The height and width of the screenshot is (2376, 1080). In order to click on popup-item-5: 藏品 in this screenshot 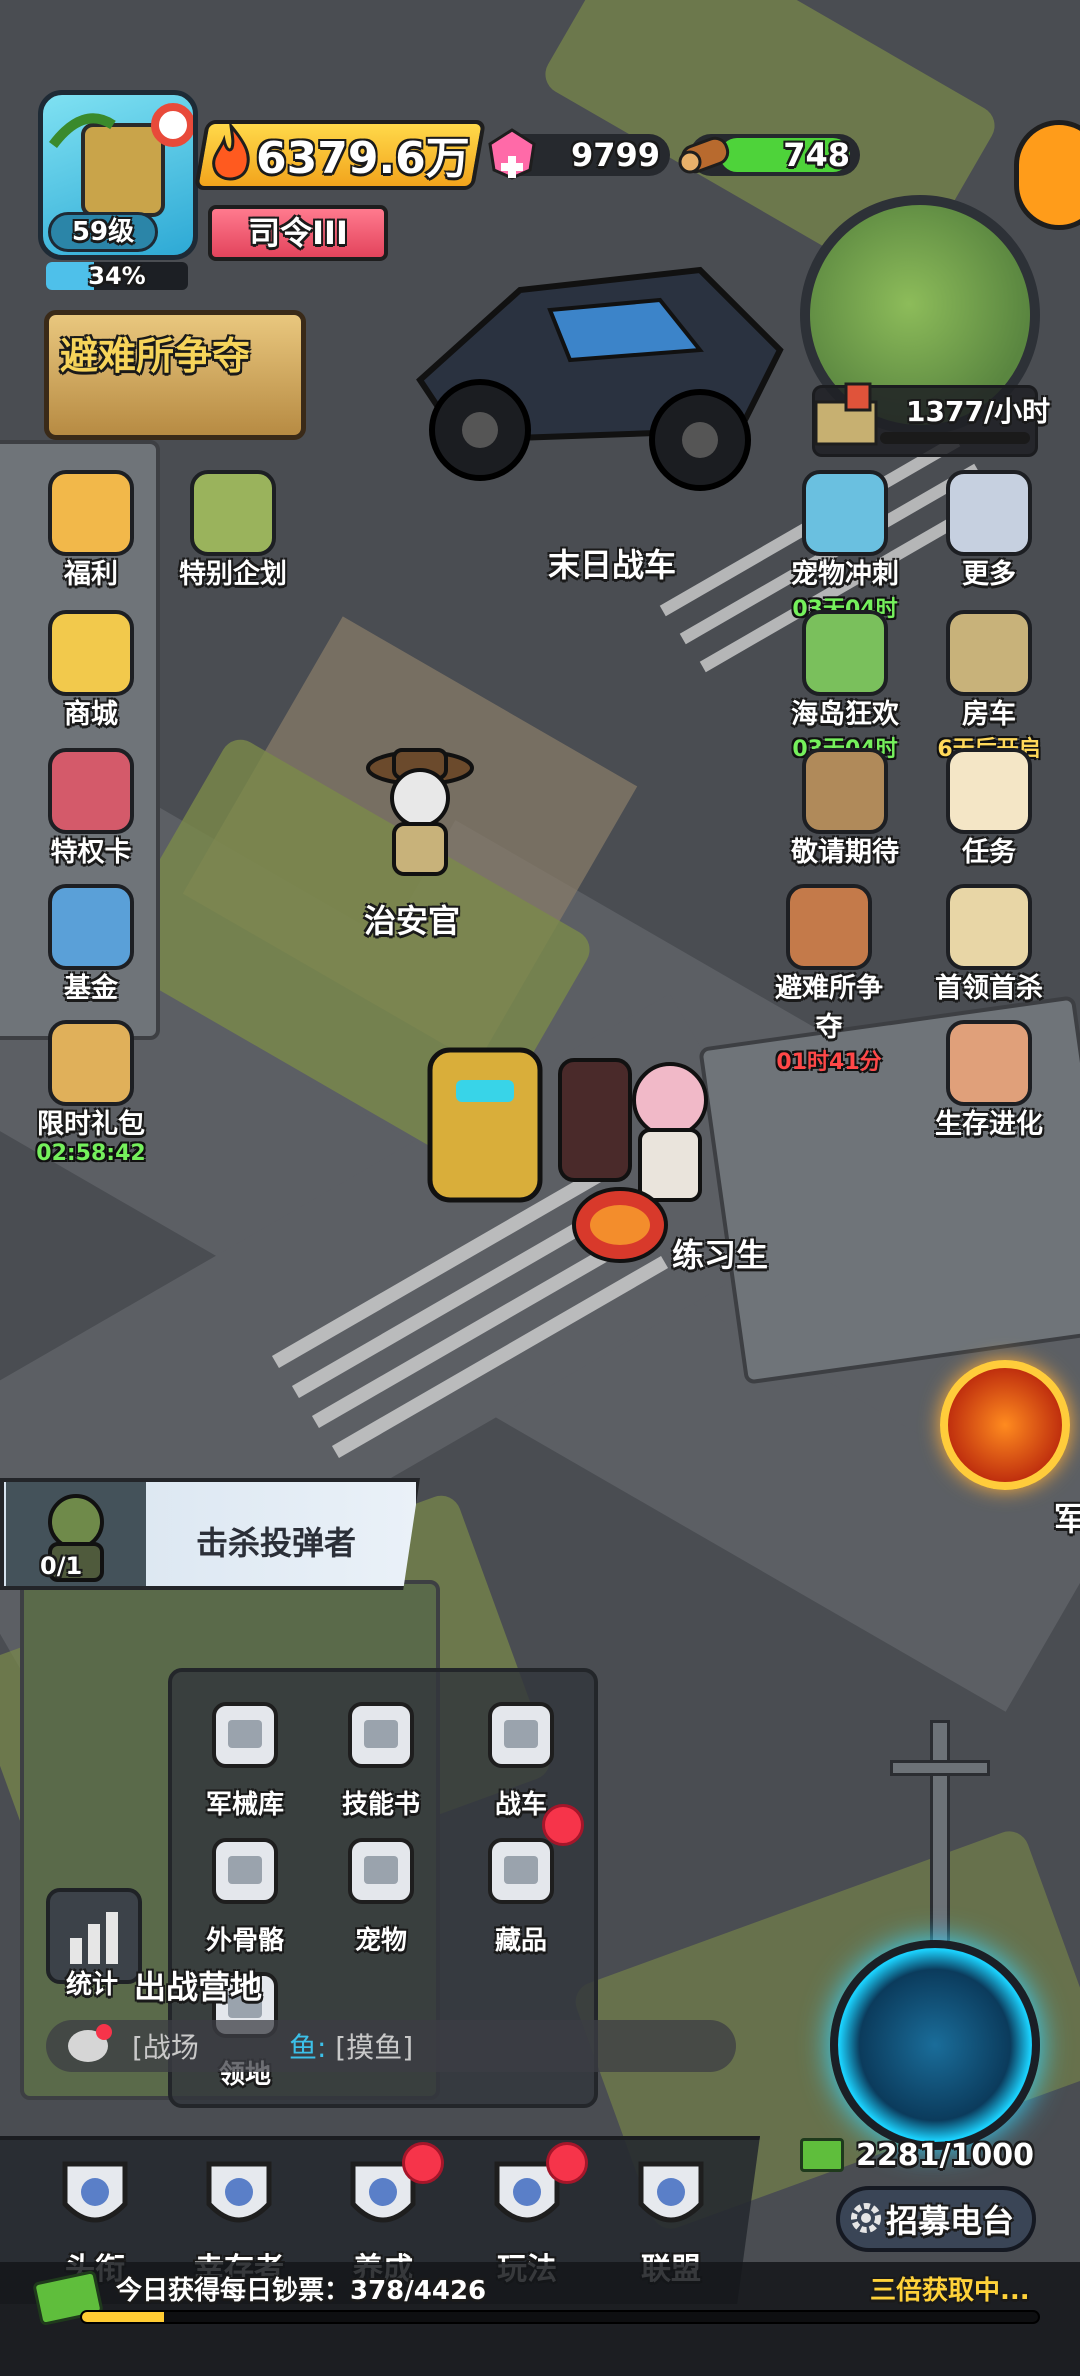, I will do `click(521, 1880)`.